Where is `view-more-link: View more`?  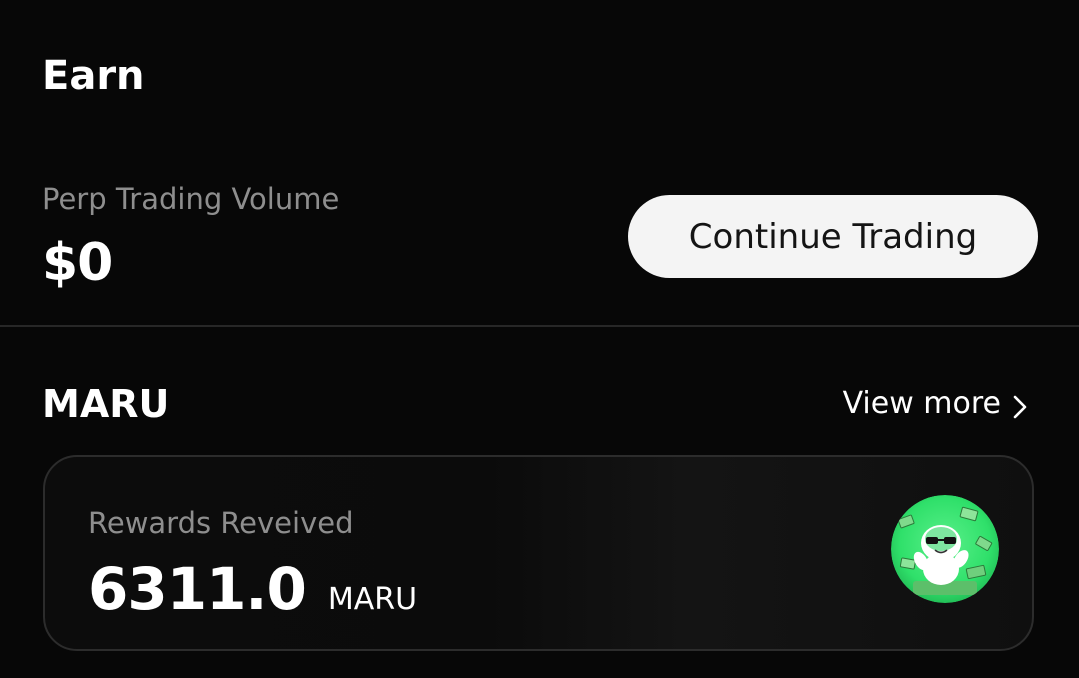 view-more-link: View more is located at coordinates (936, 404).